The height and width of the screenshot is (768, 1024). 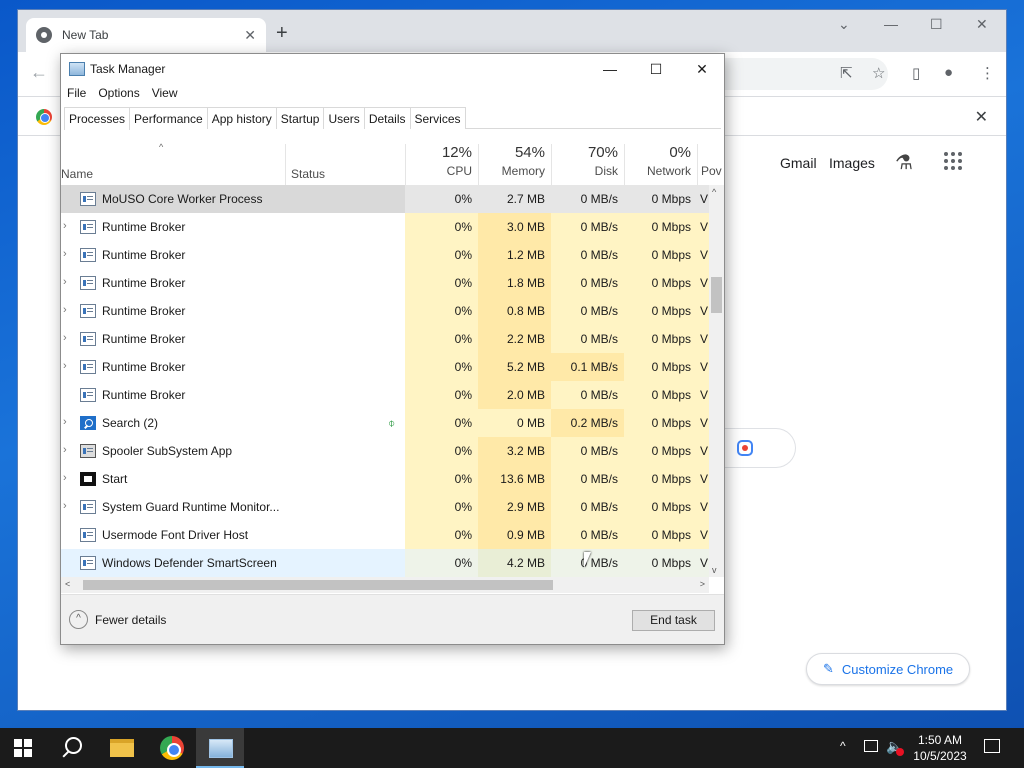 I want to click on network-icon, so click(x=871, y=746).